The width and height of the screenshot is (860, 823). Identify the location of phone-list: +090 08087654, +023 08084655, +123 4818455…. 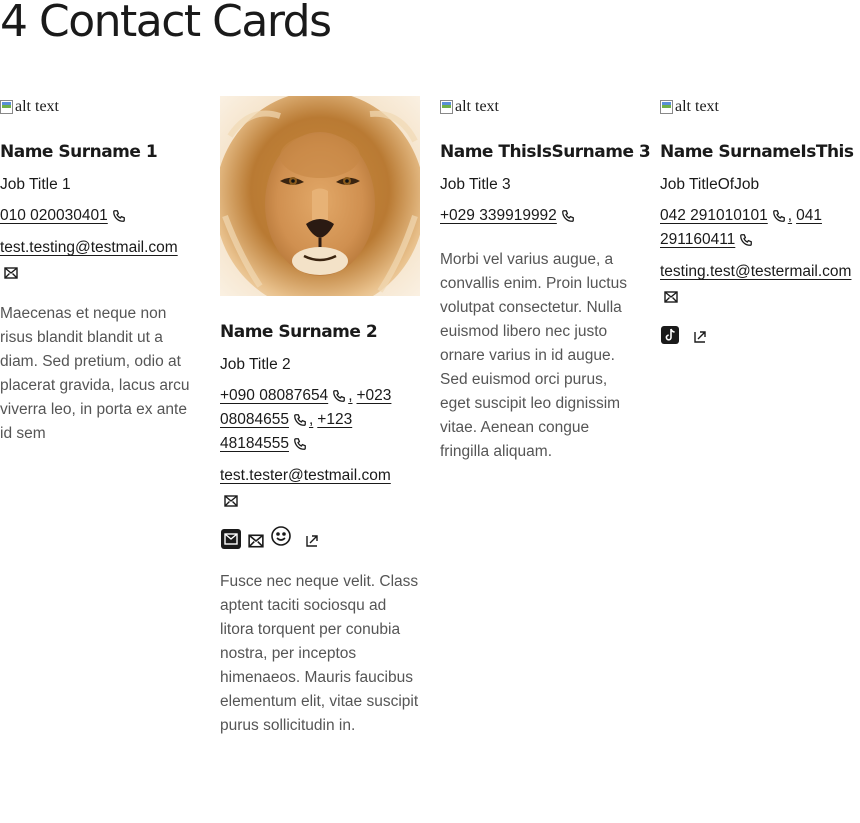
(320, 420).